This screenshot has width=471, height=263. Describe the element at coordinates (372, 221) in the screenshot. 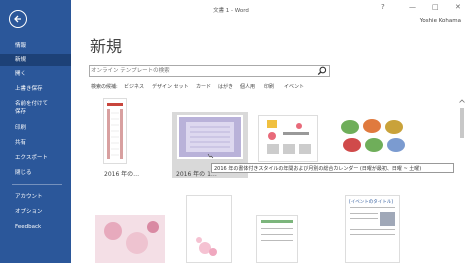

I see `event-flyer-thumbnail` at that location.